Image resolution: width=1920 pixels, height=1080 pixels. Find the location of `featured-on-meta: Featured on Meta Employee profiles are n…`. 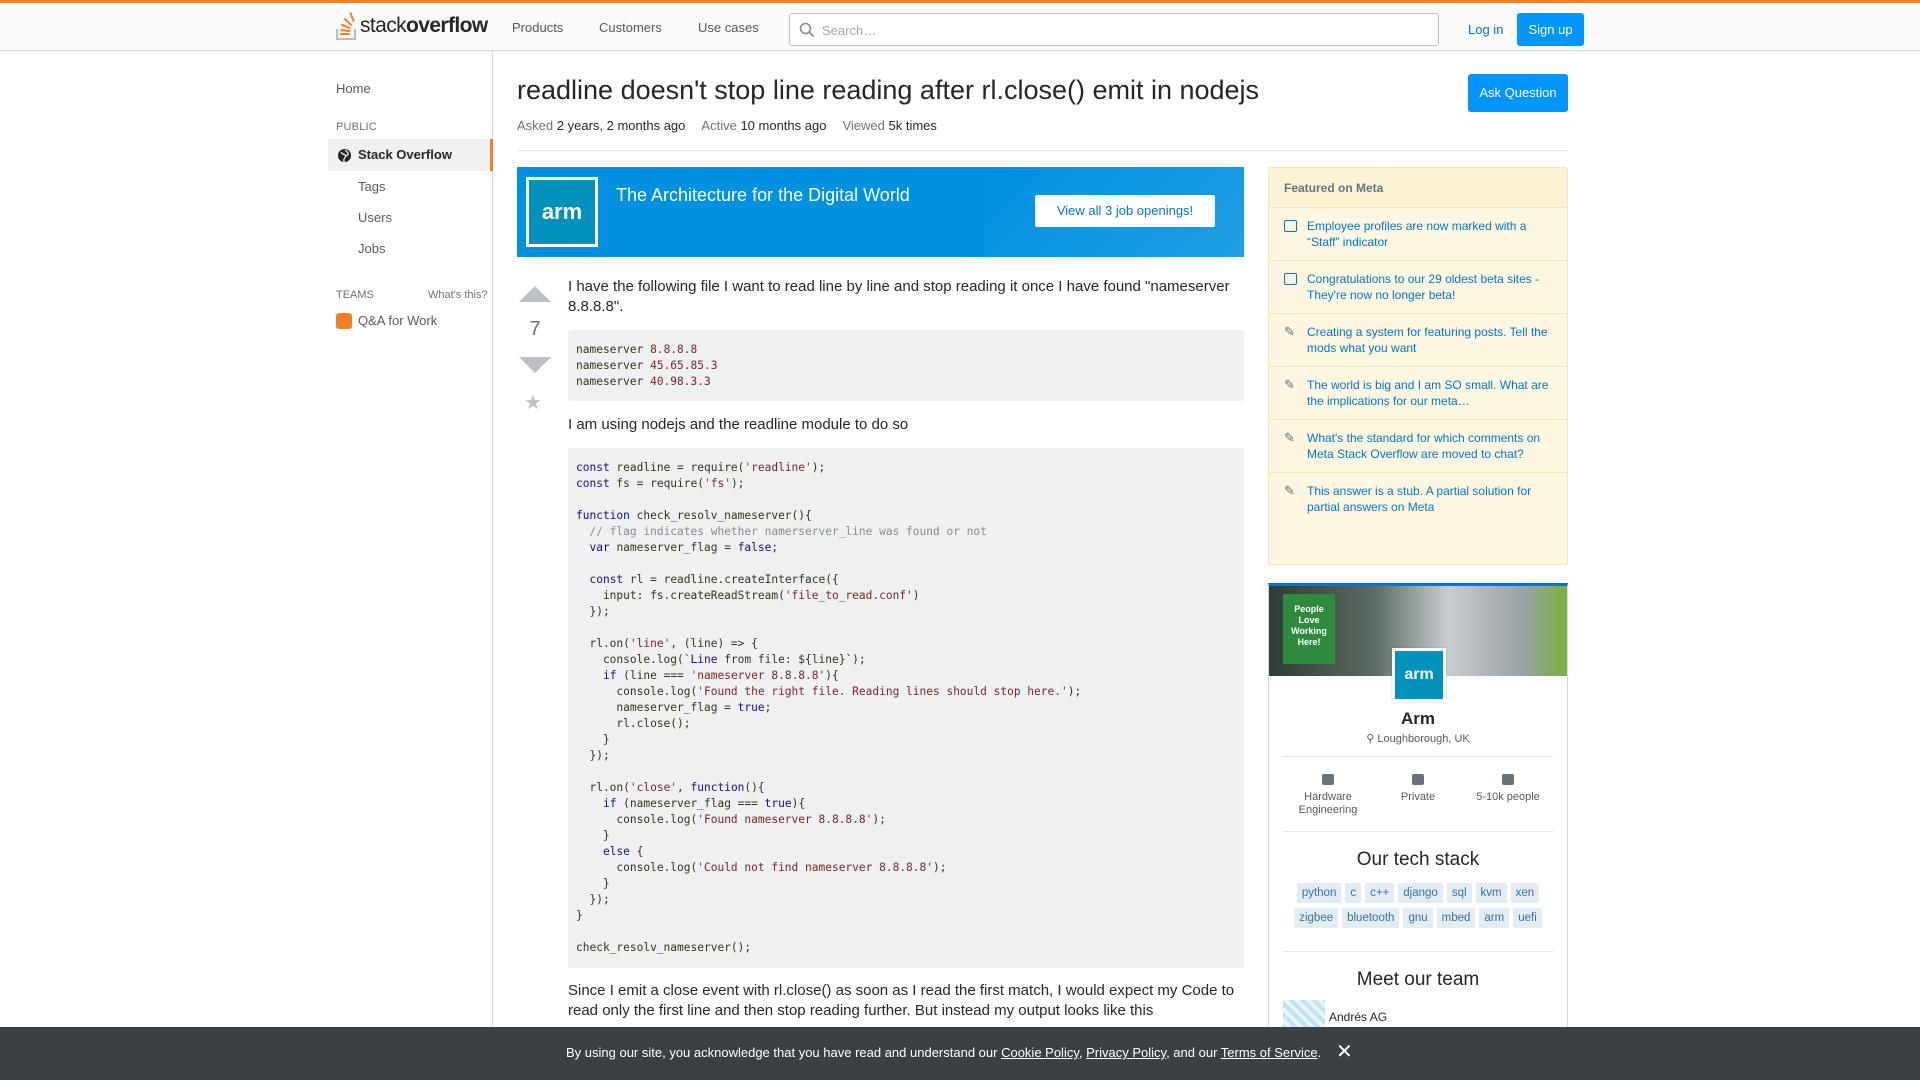

featured-on-meta: Featured on Meta Employee profiles are n… is located at coordinates (1418, 366).